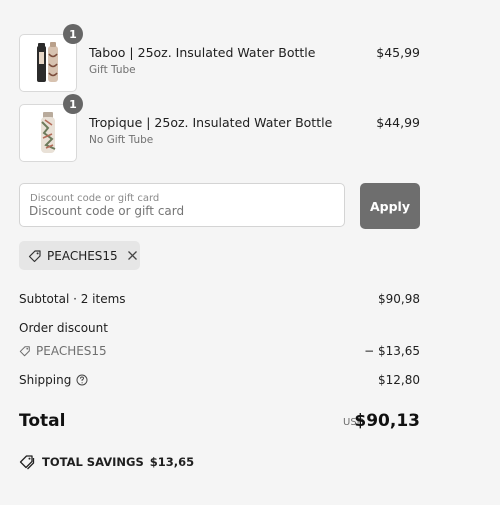  What do you see at coordinates (121, 140) in the screenshot?
I see `product-variant: No Gift Tube` at bounding box center [121, 140].